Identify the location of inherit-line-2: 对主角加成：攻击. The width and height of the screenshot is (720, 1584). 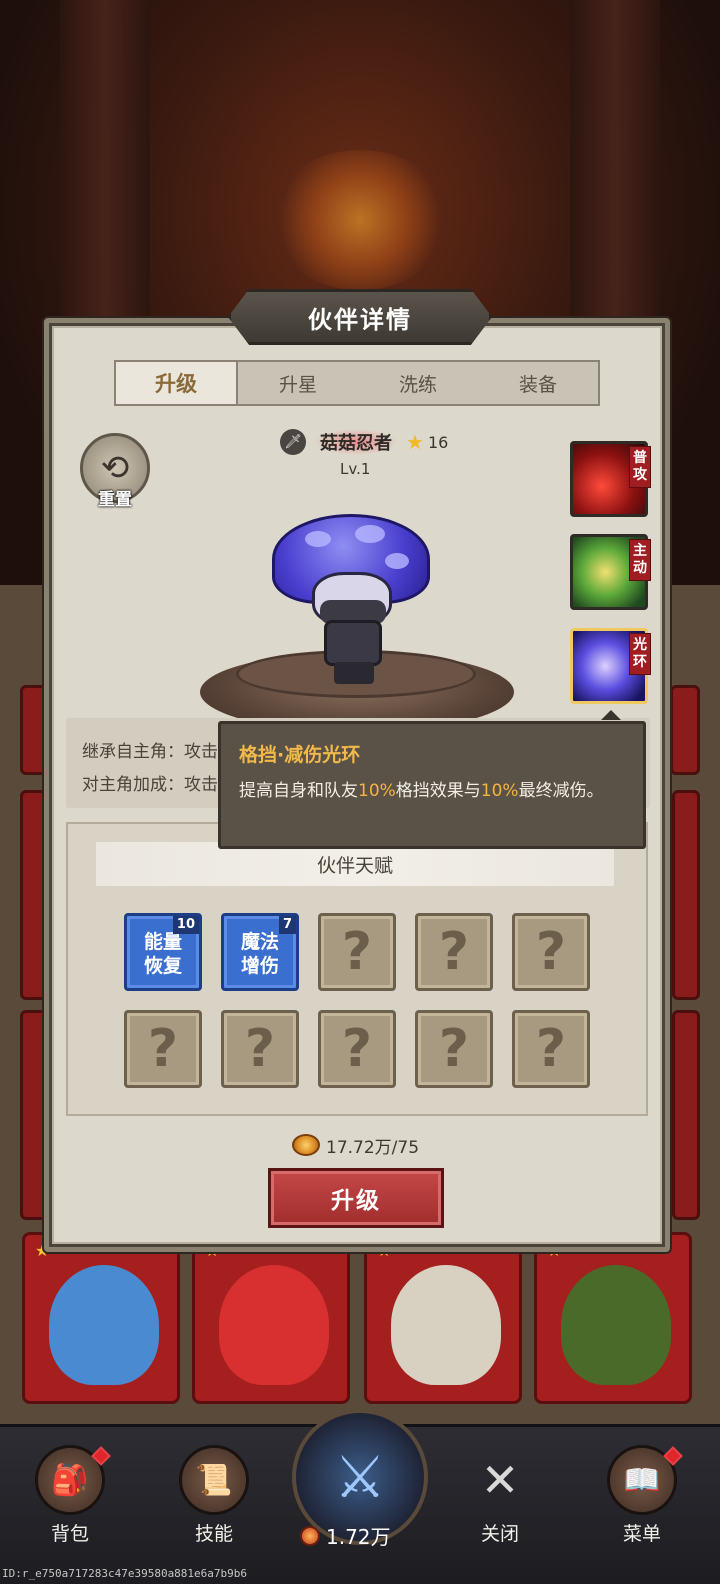
(150, 785).